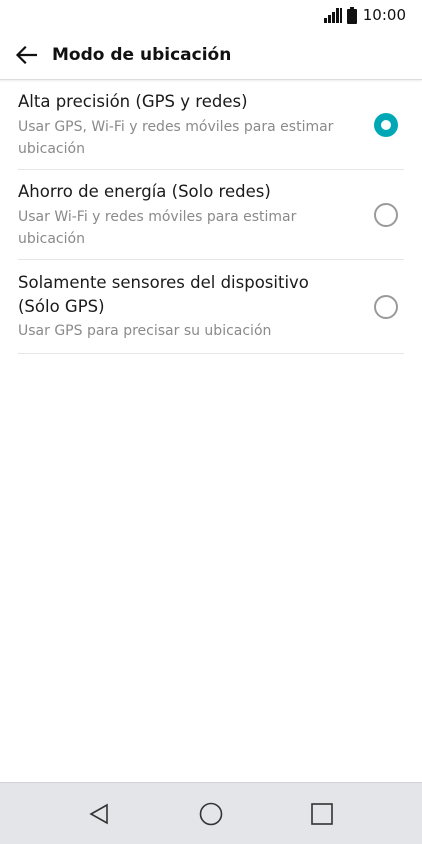  I want to click on nav-recents-button, so click(322, 814).